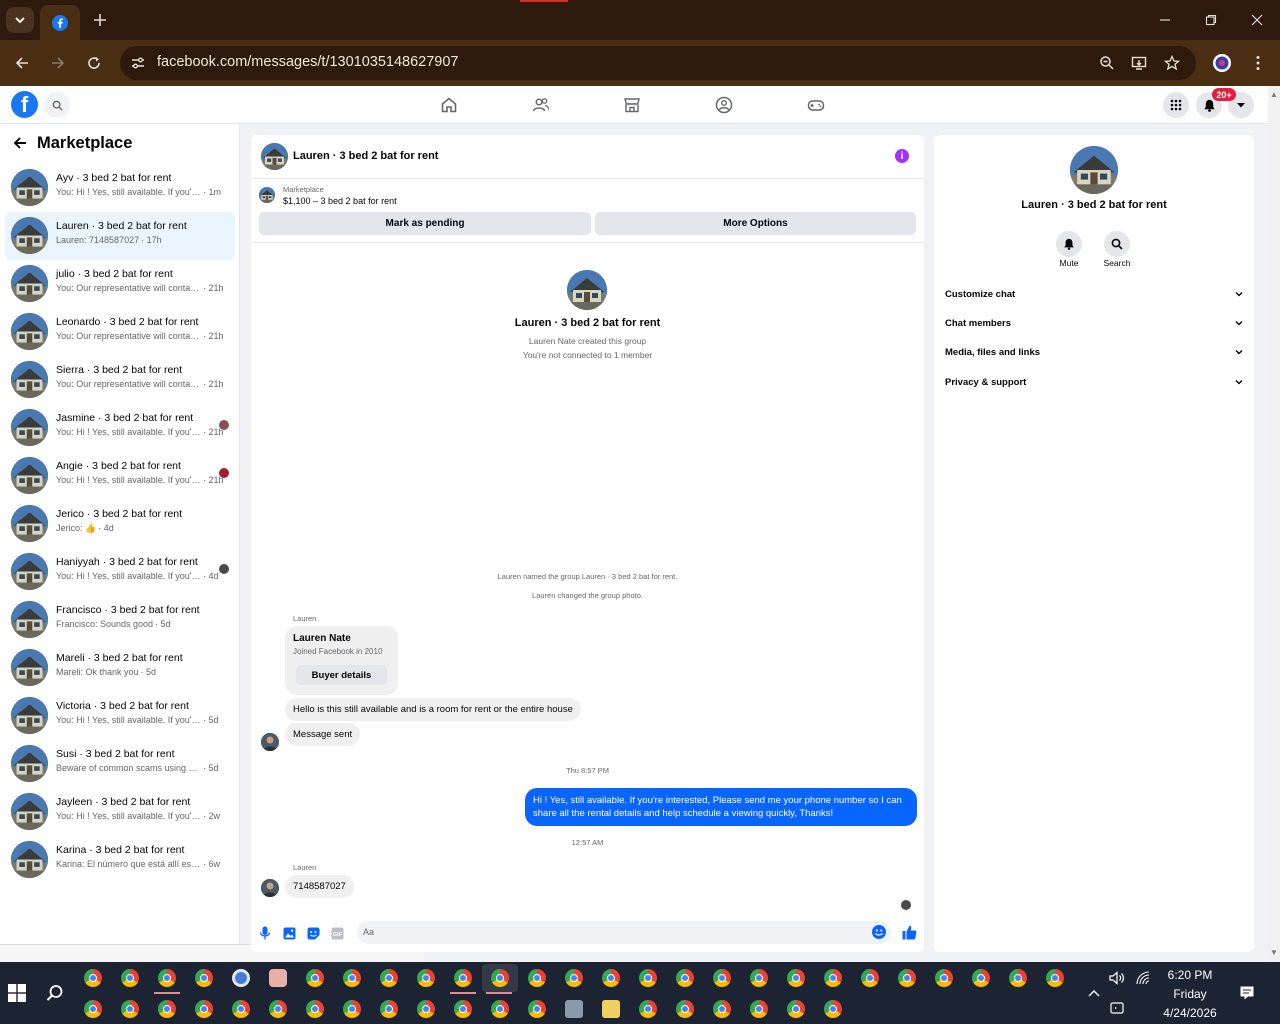 The width and height of the screenshot is (1280, 1024). I want to click on scroll-up-icon: ▲, so click(1274, 95).